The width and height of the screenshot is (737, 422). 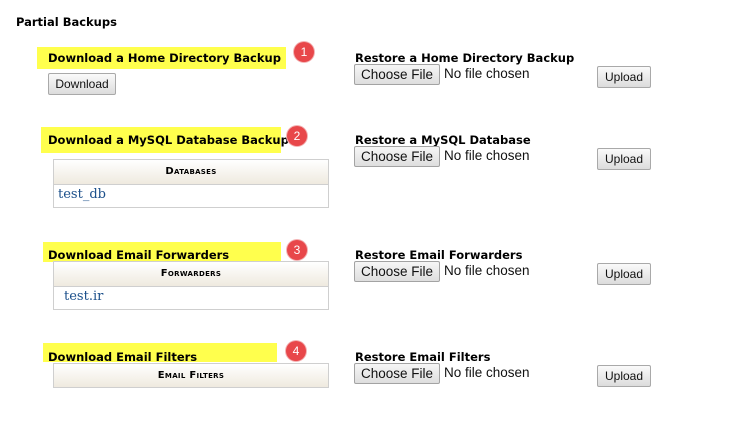 What do you see at coordinates (297, 250) in the screenshot?
I see `step-badge-3: 3` at bounding box center [297, 250].